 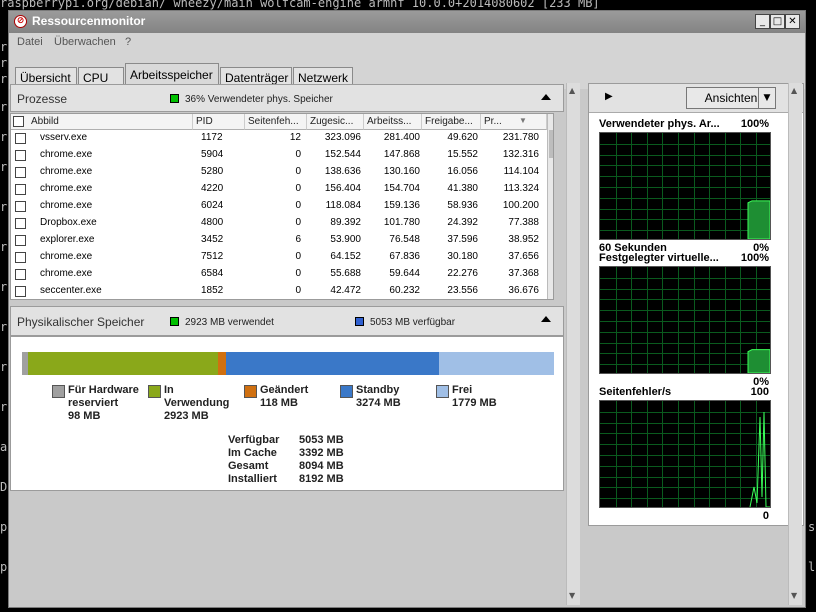 What do you see at coordinates (128, 42) in the screenshot?
I see `menu-help: ?` at bounding box center [128, 42].